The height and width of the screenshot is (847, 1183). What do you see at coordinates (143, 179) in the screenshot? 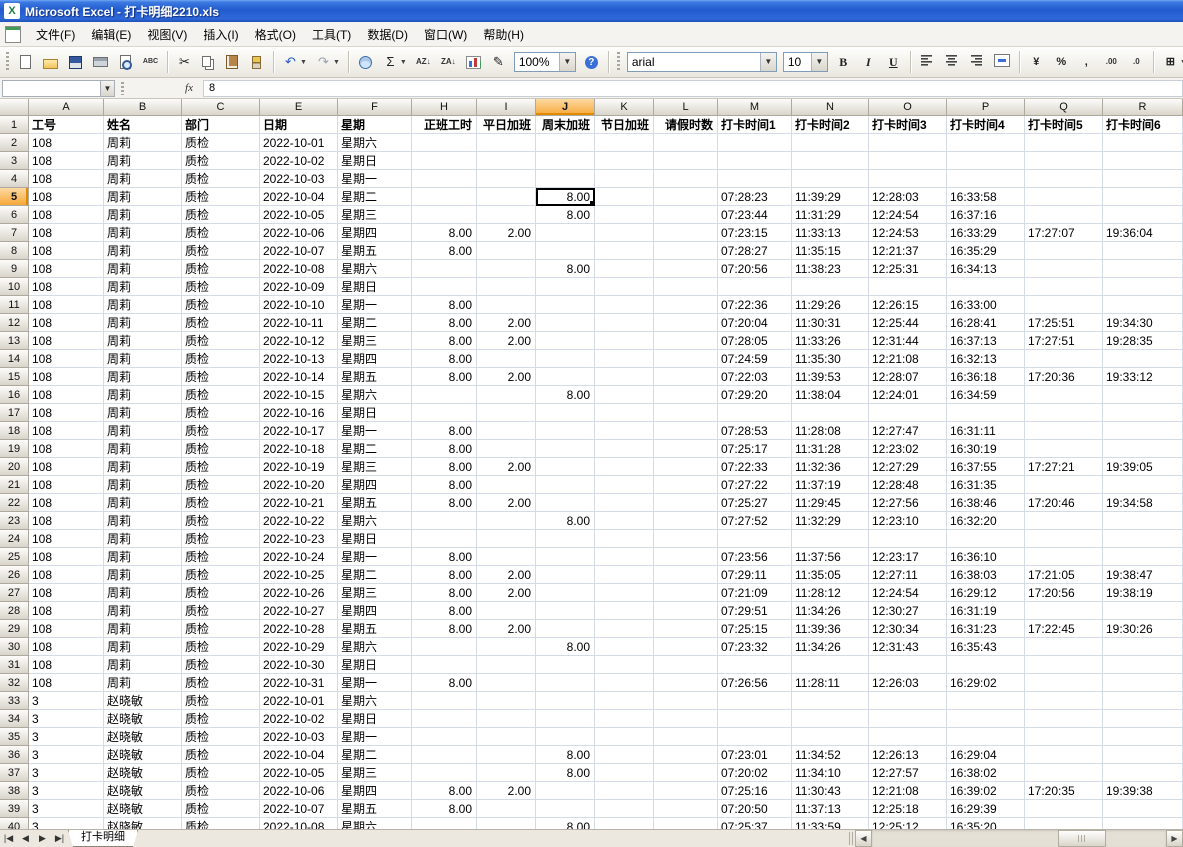
I see `cell-B4: 周莉` at bounding box center [143, 179].